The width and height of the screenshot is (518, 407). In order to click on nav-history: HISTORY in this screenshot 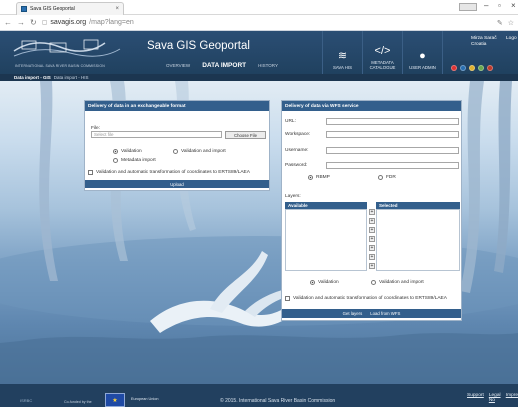, I will do `click(268, 66)`.